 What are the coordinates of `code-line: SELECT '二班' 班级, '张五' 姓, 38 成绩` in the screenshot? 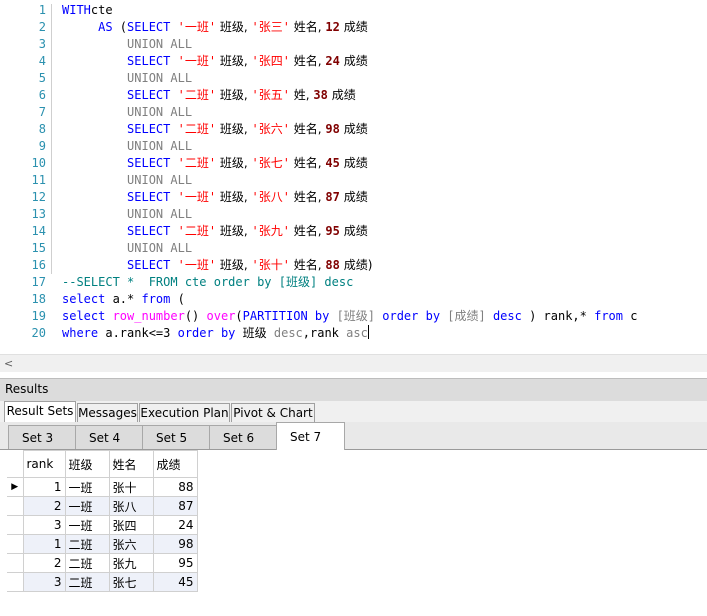 It's located at (209, 95).